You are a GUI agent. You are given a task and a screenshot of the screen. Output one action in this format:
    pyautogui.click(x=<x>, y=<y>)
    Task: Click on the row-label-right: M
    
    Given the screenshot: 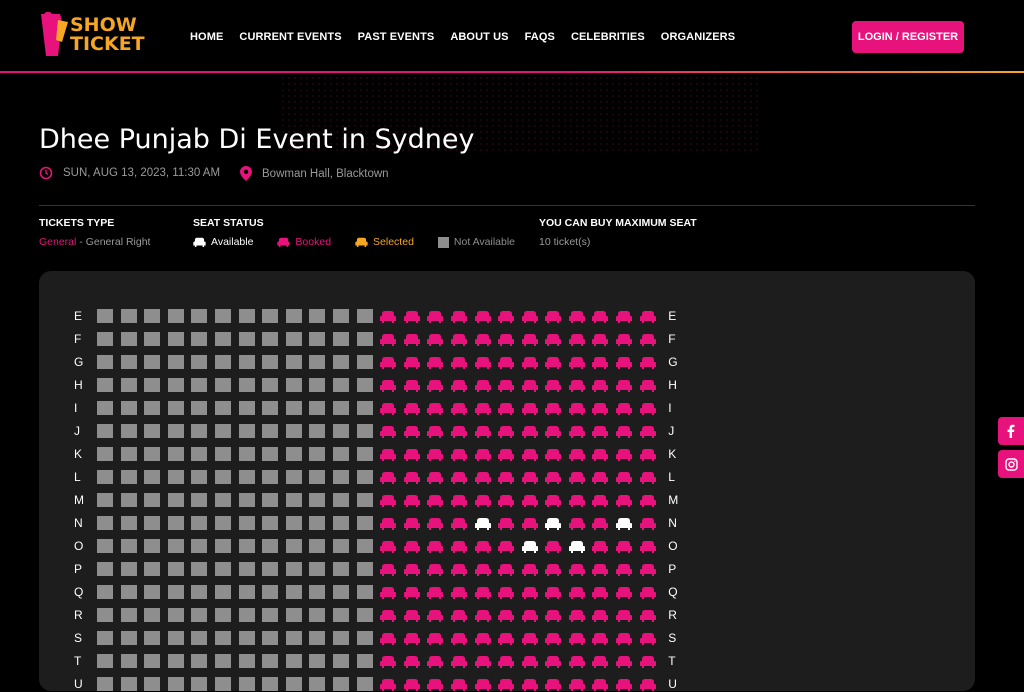 What is the action you would take?
    pyautogui.click(x=673, y=500)
    